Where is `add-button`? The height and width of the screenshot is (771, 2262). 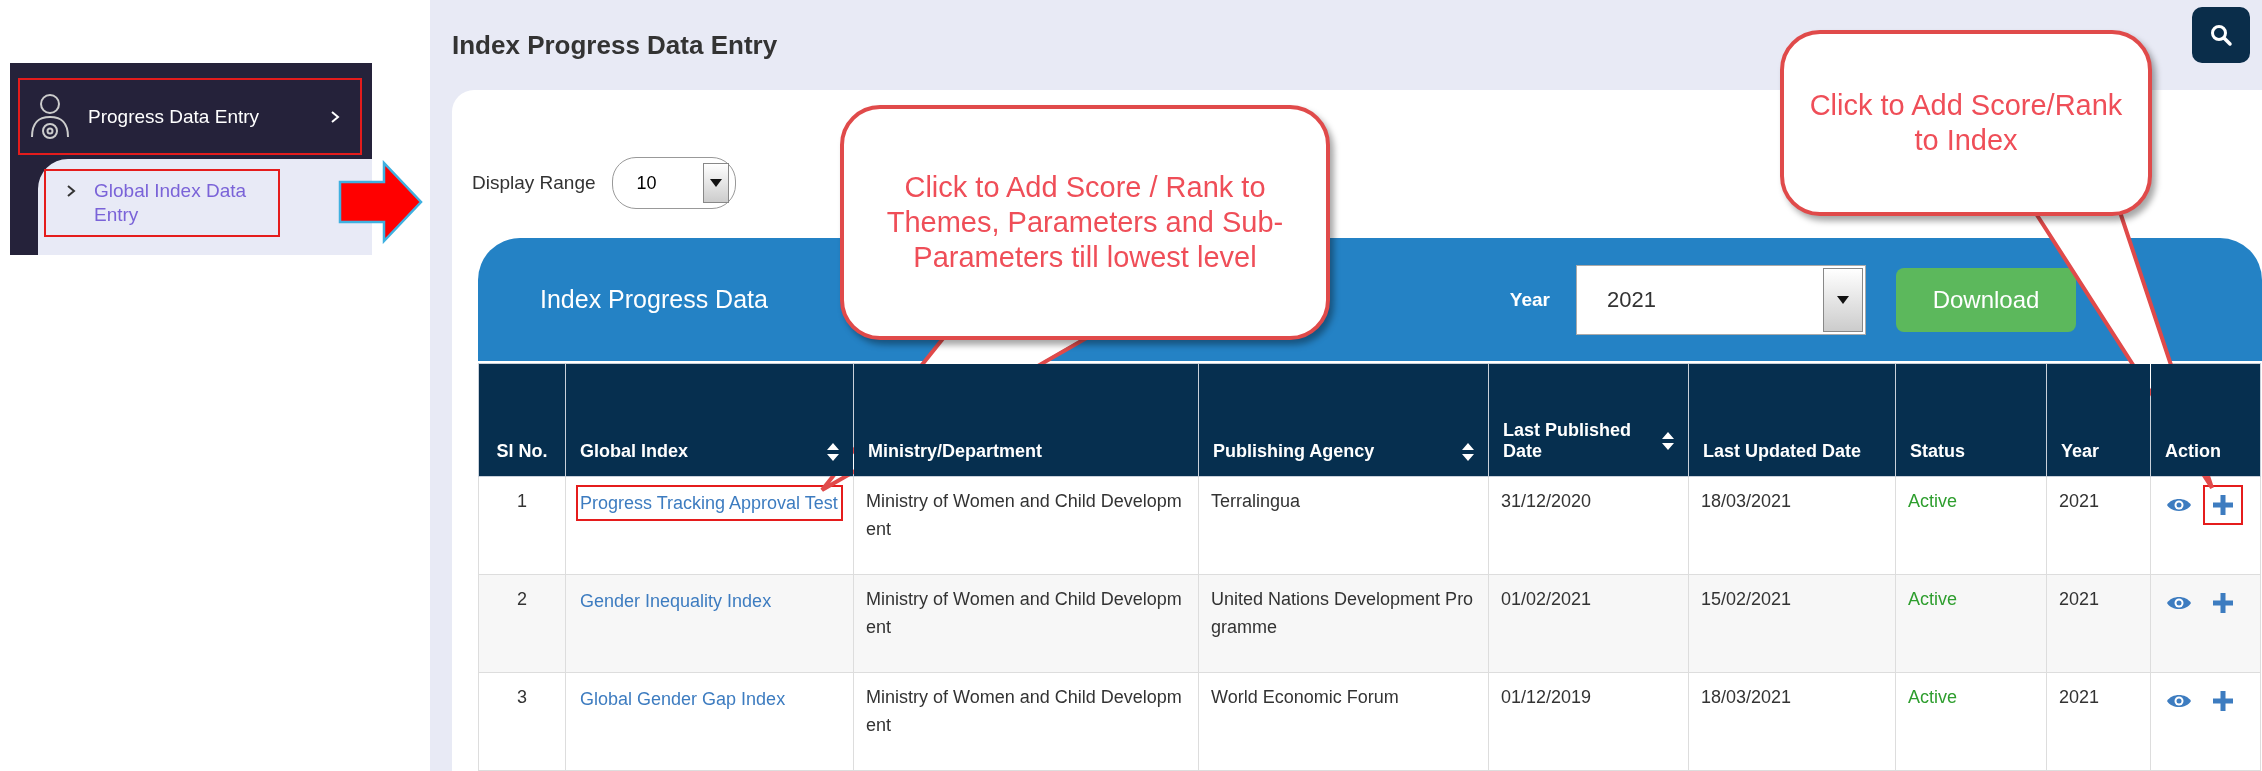
add-button is located at coordinates (2223, 505).